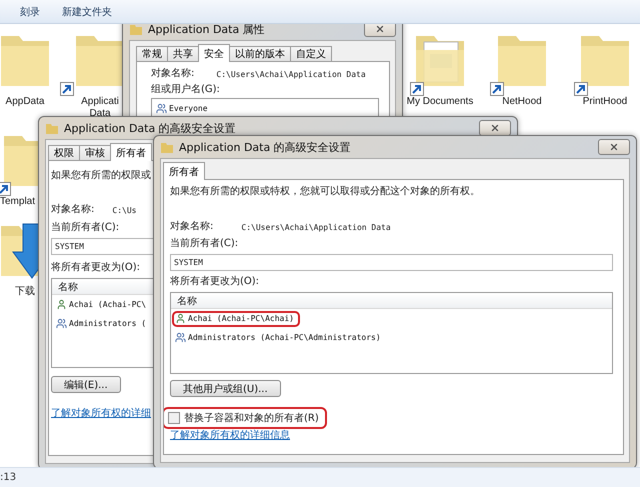 This screenshot has width=640, height=487. What do you see at coordinates (185, 90) in the screenshot?
I see `field-label: 组或用户名(G):` at bounding box center [185, 90].